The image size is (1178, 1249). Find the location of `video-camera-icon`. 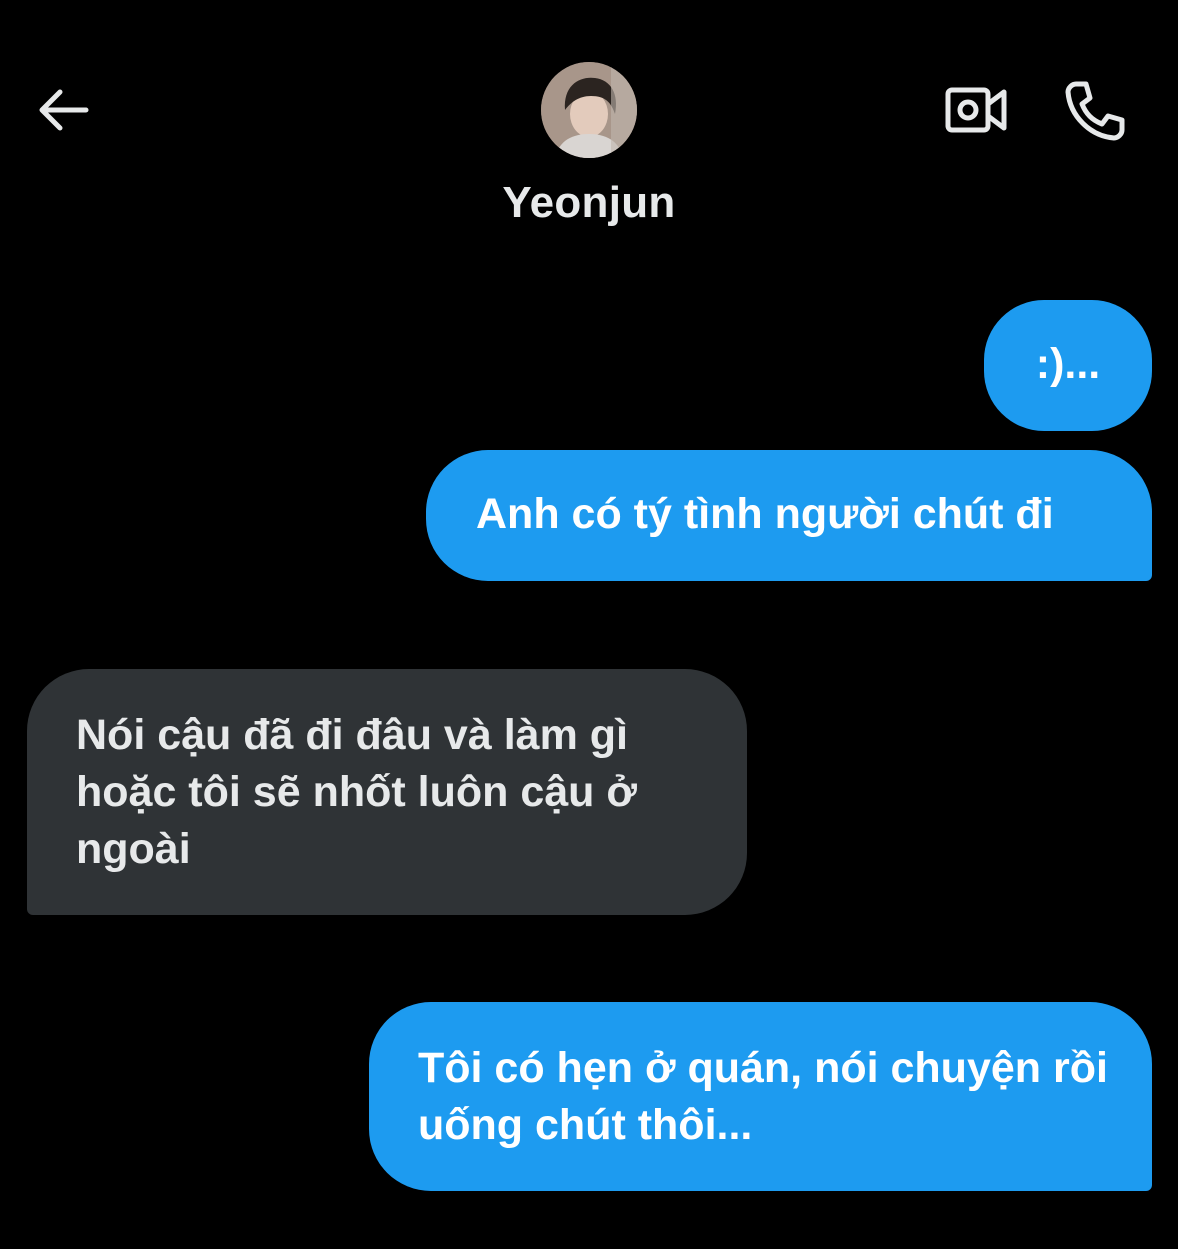

video-camera-icon is located at coordinates (976, 110).